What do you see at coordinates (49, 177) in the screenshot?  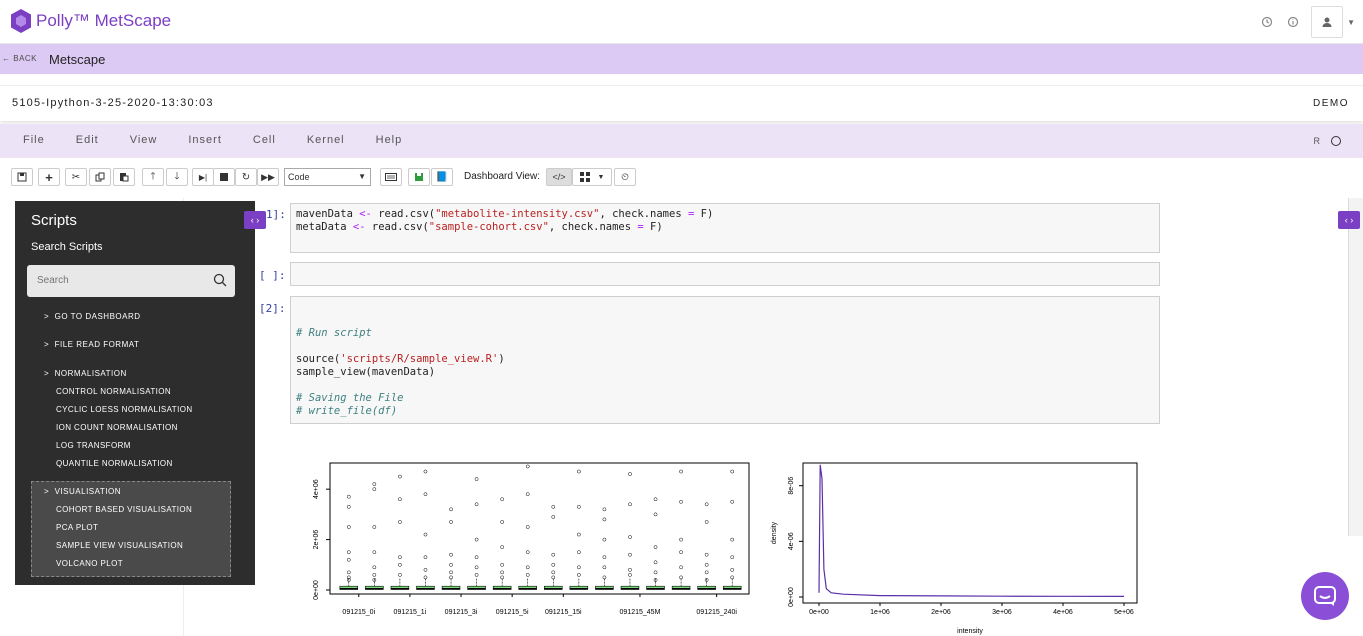 I see `add-cell-button: +` at bounding box center [49, 177].